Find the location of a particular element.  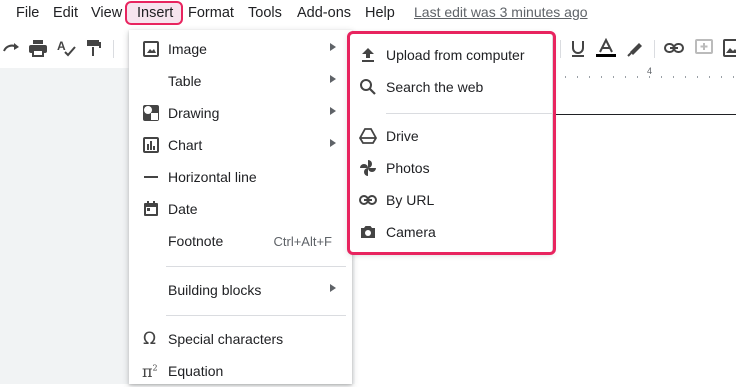

paint-format-icon is located at coordinates (94, 48).